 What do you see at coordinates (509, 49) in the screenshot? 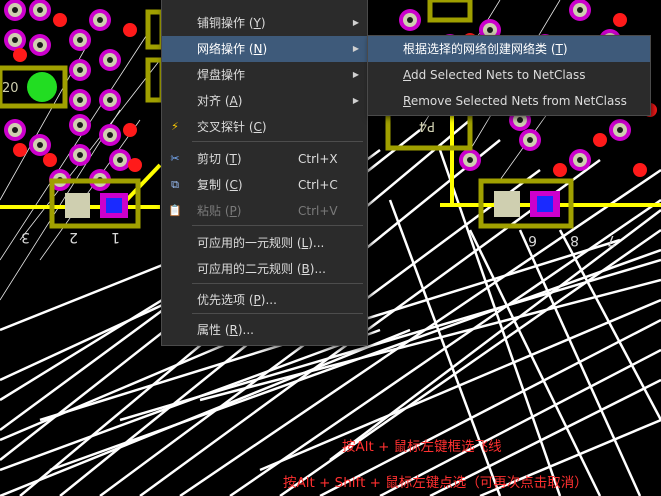
I see `submenu-item-create-netclass: 根据选择的网络创建网络类 (T)` at bounding box center [509, 49].